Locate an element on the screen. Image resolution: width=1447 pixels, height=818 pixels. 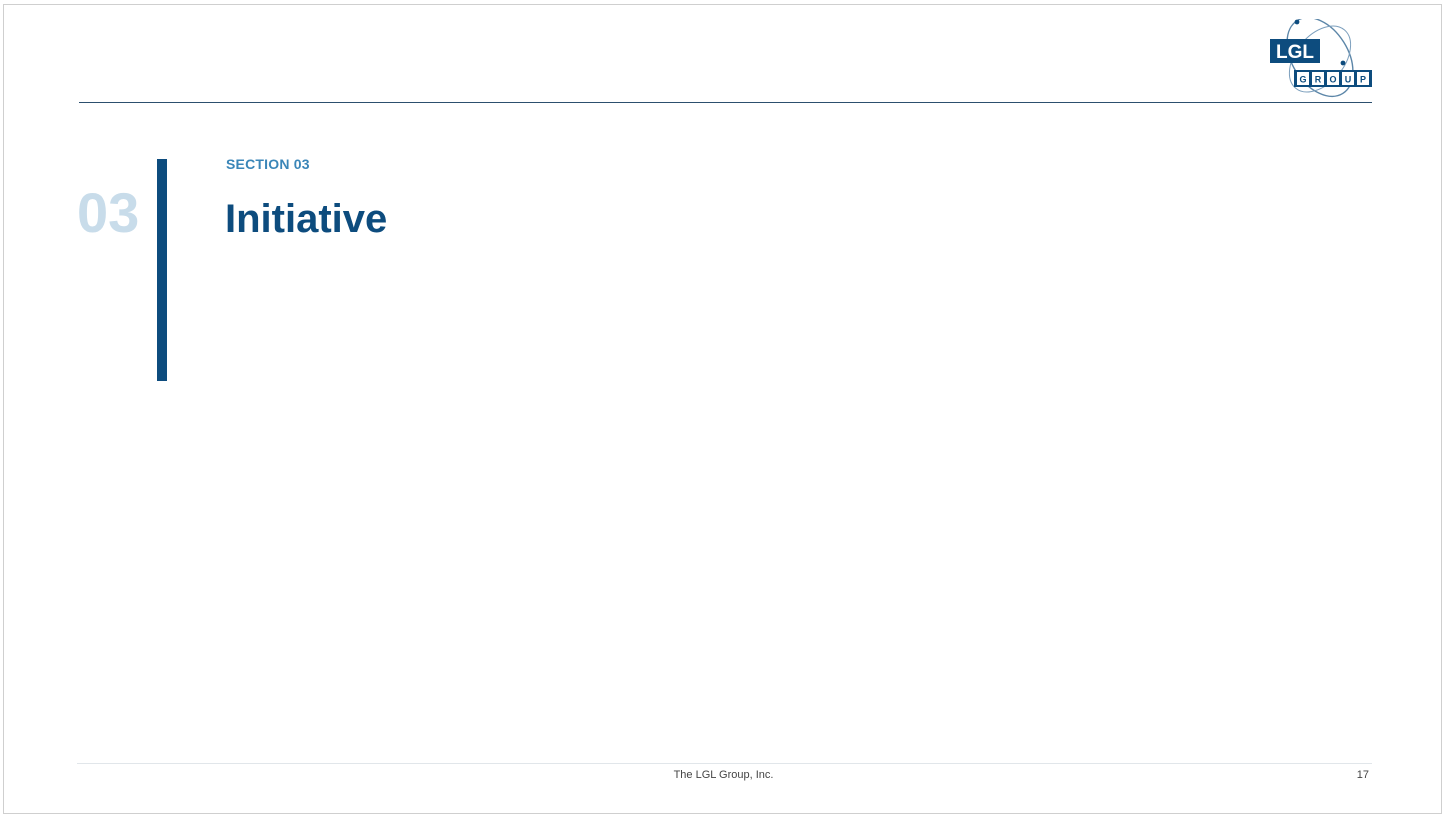
footer-company-name: The LGL Group, Inc. is located at coordinates (723, 775).